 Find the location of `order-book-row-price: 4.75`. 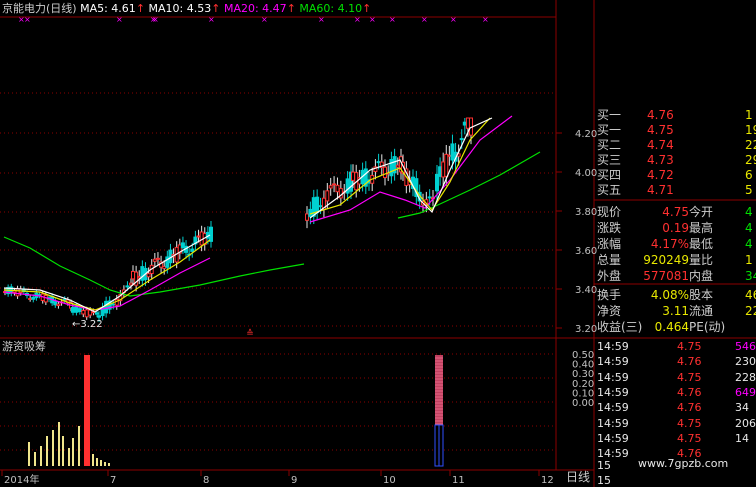

order-book-row-price: 4.75 is located at coordinates (660, 130).